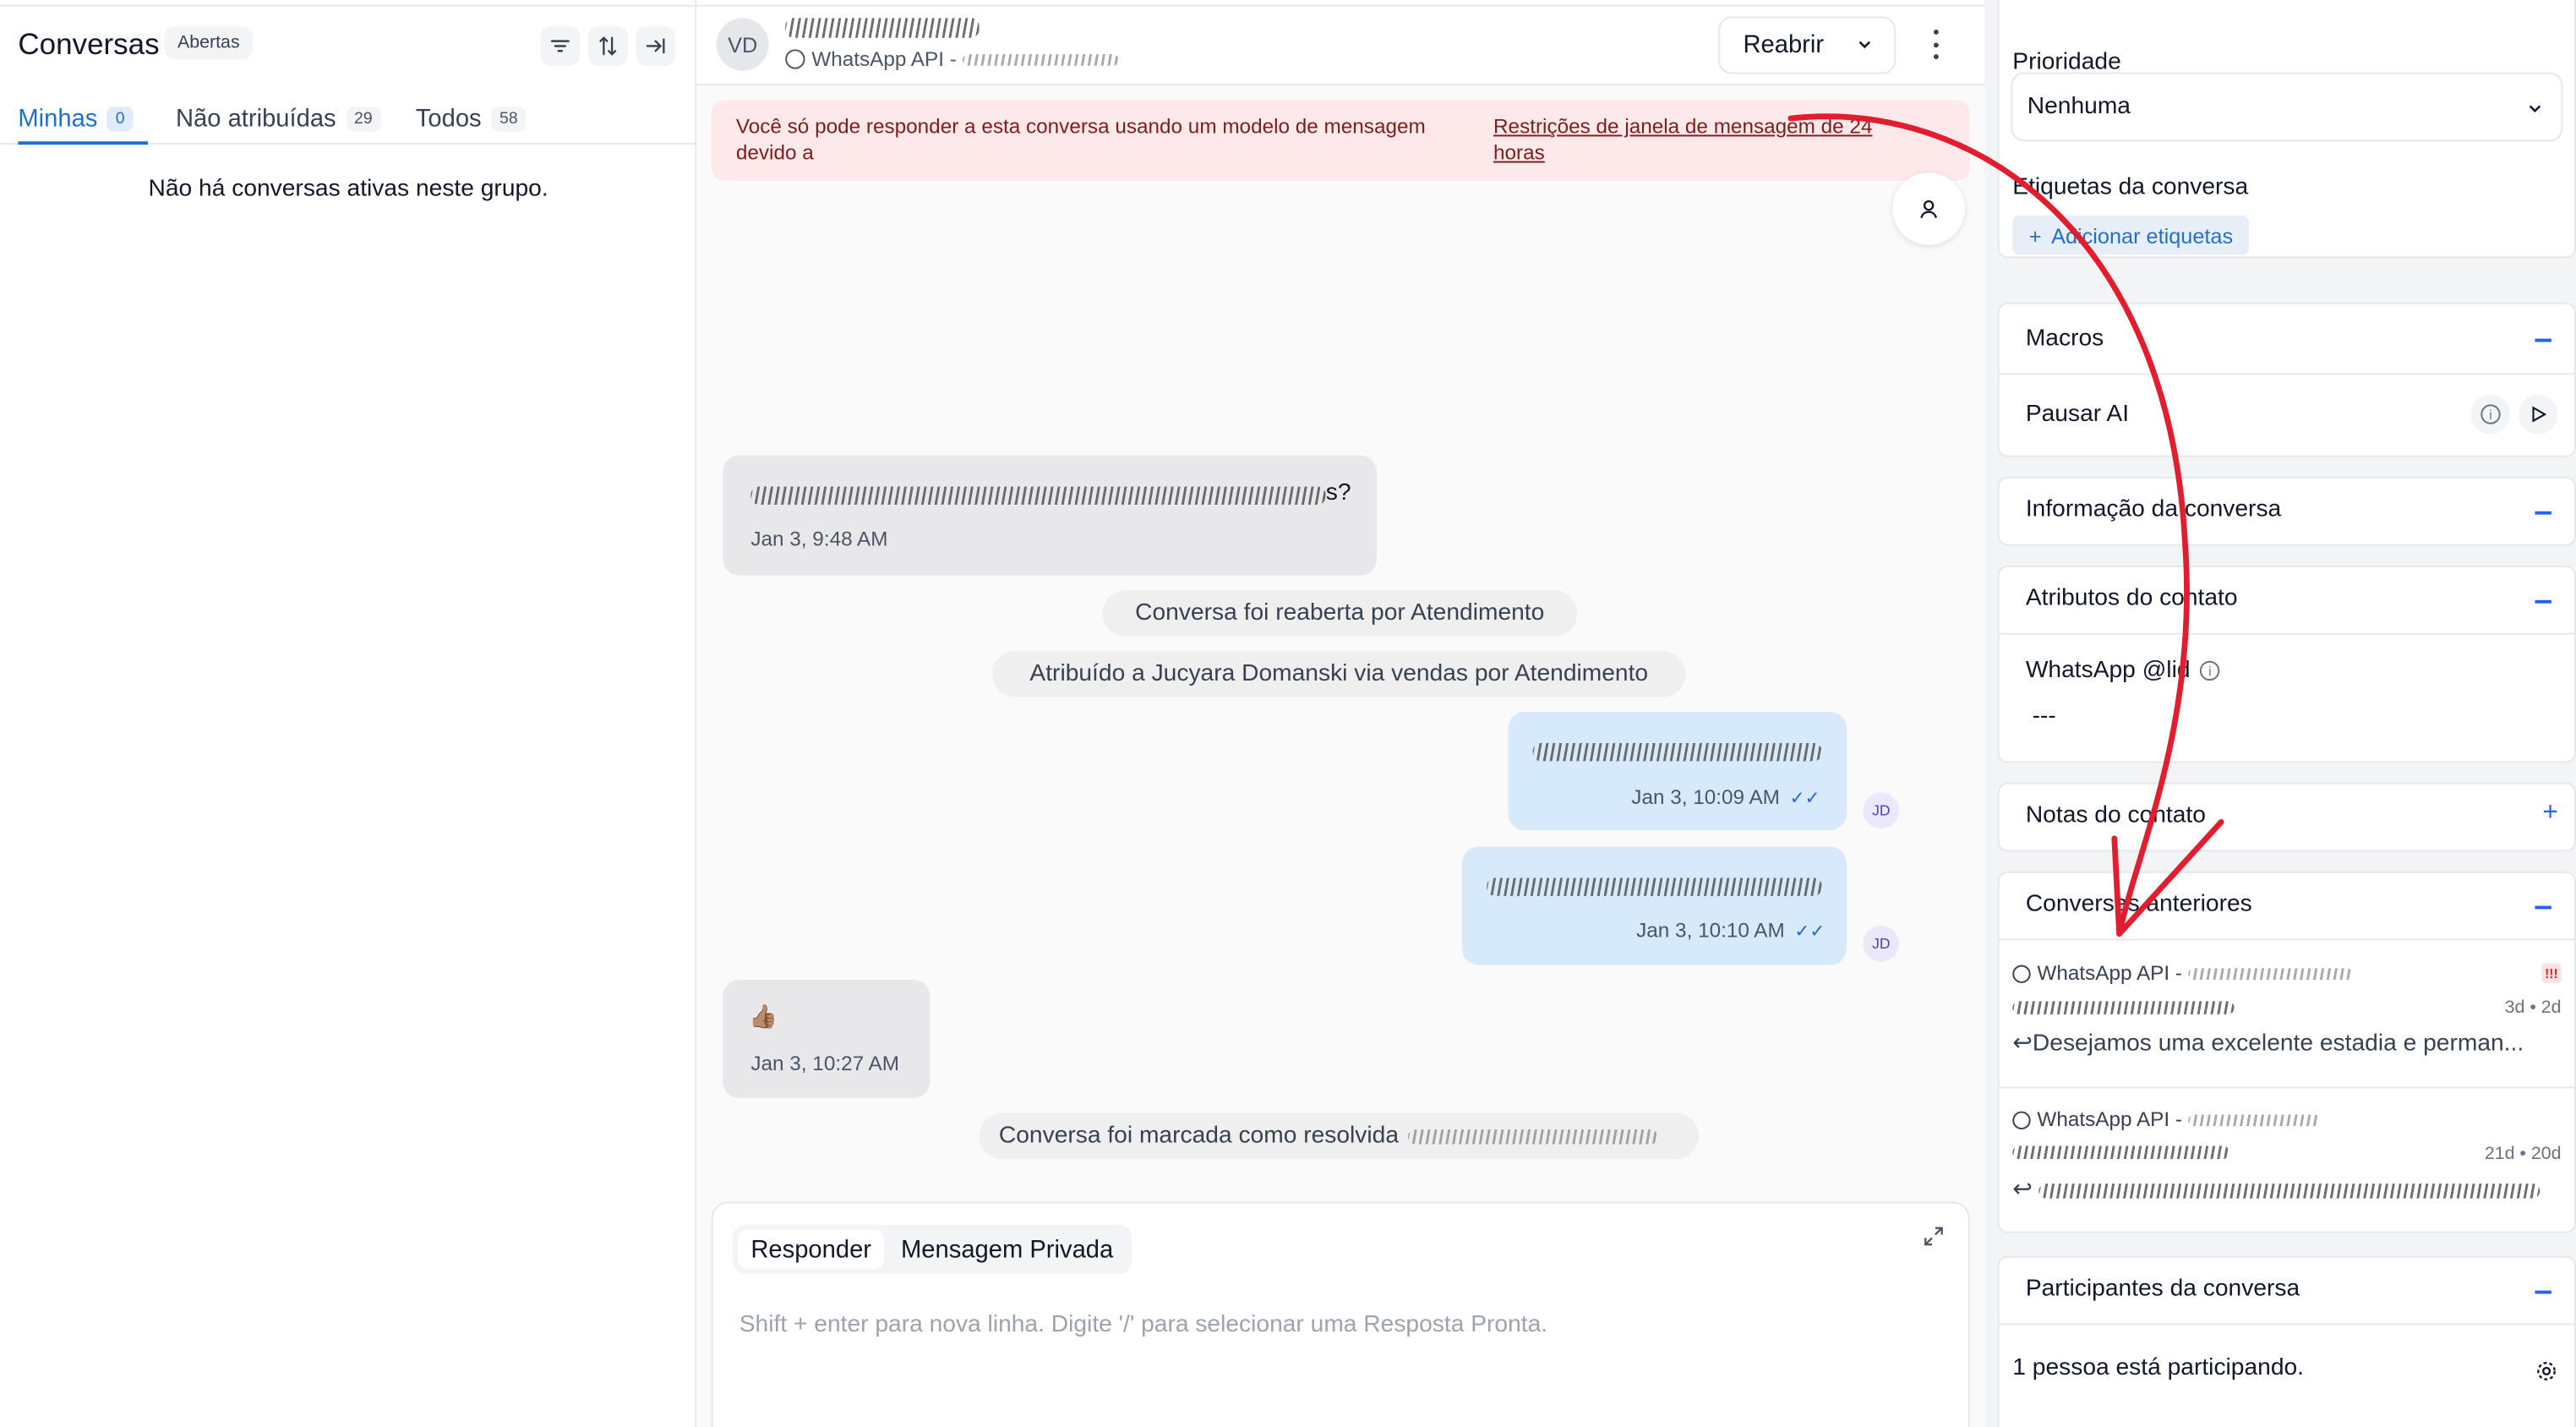  What do you see at coordinates (560, 46) in the screenshot?
I see `filter-button` at bounding box center [560, 46].